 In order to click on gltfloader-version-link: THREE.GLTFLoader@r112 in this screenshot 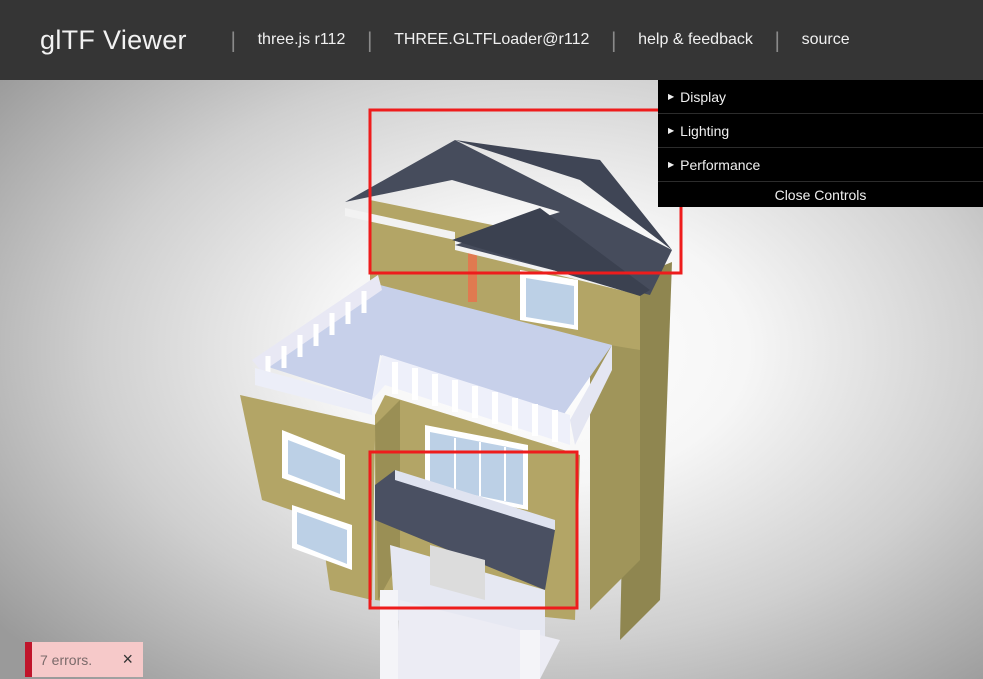, I will do `click(491, 40)`.